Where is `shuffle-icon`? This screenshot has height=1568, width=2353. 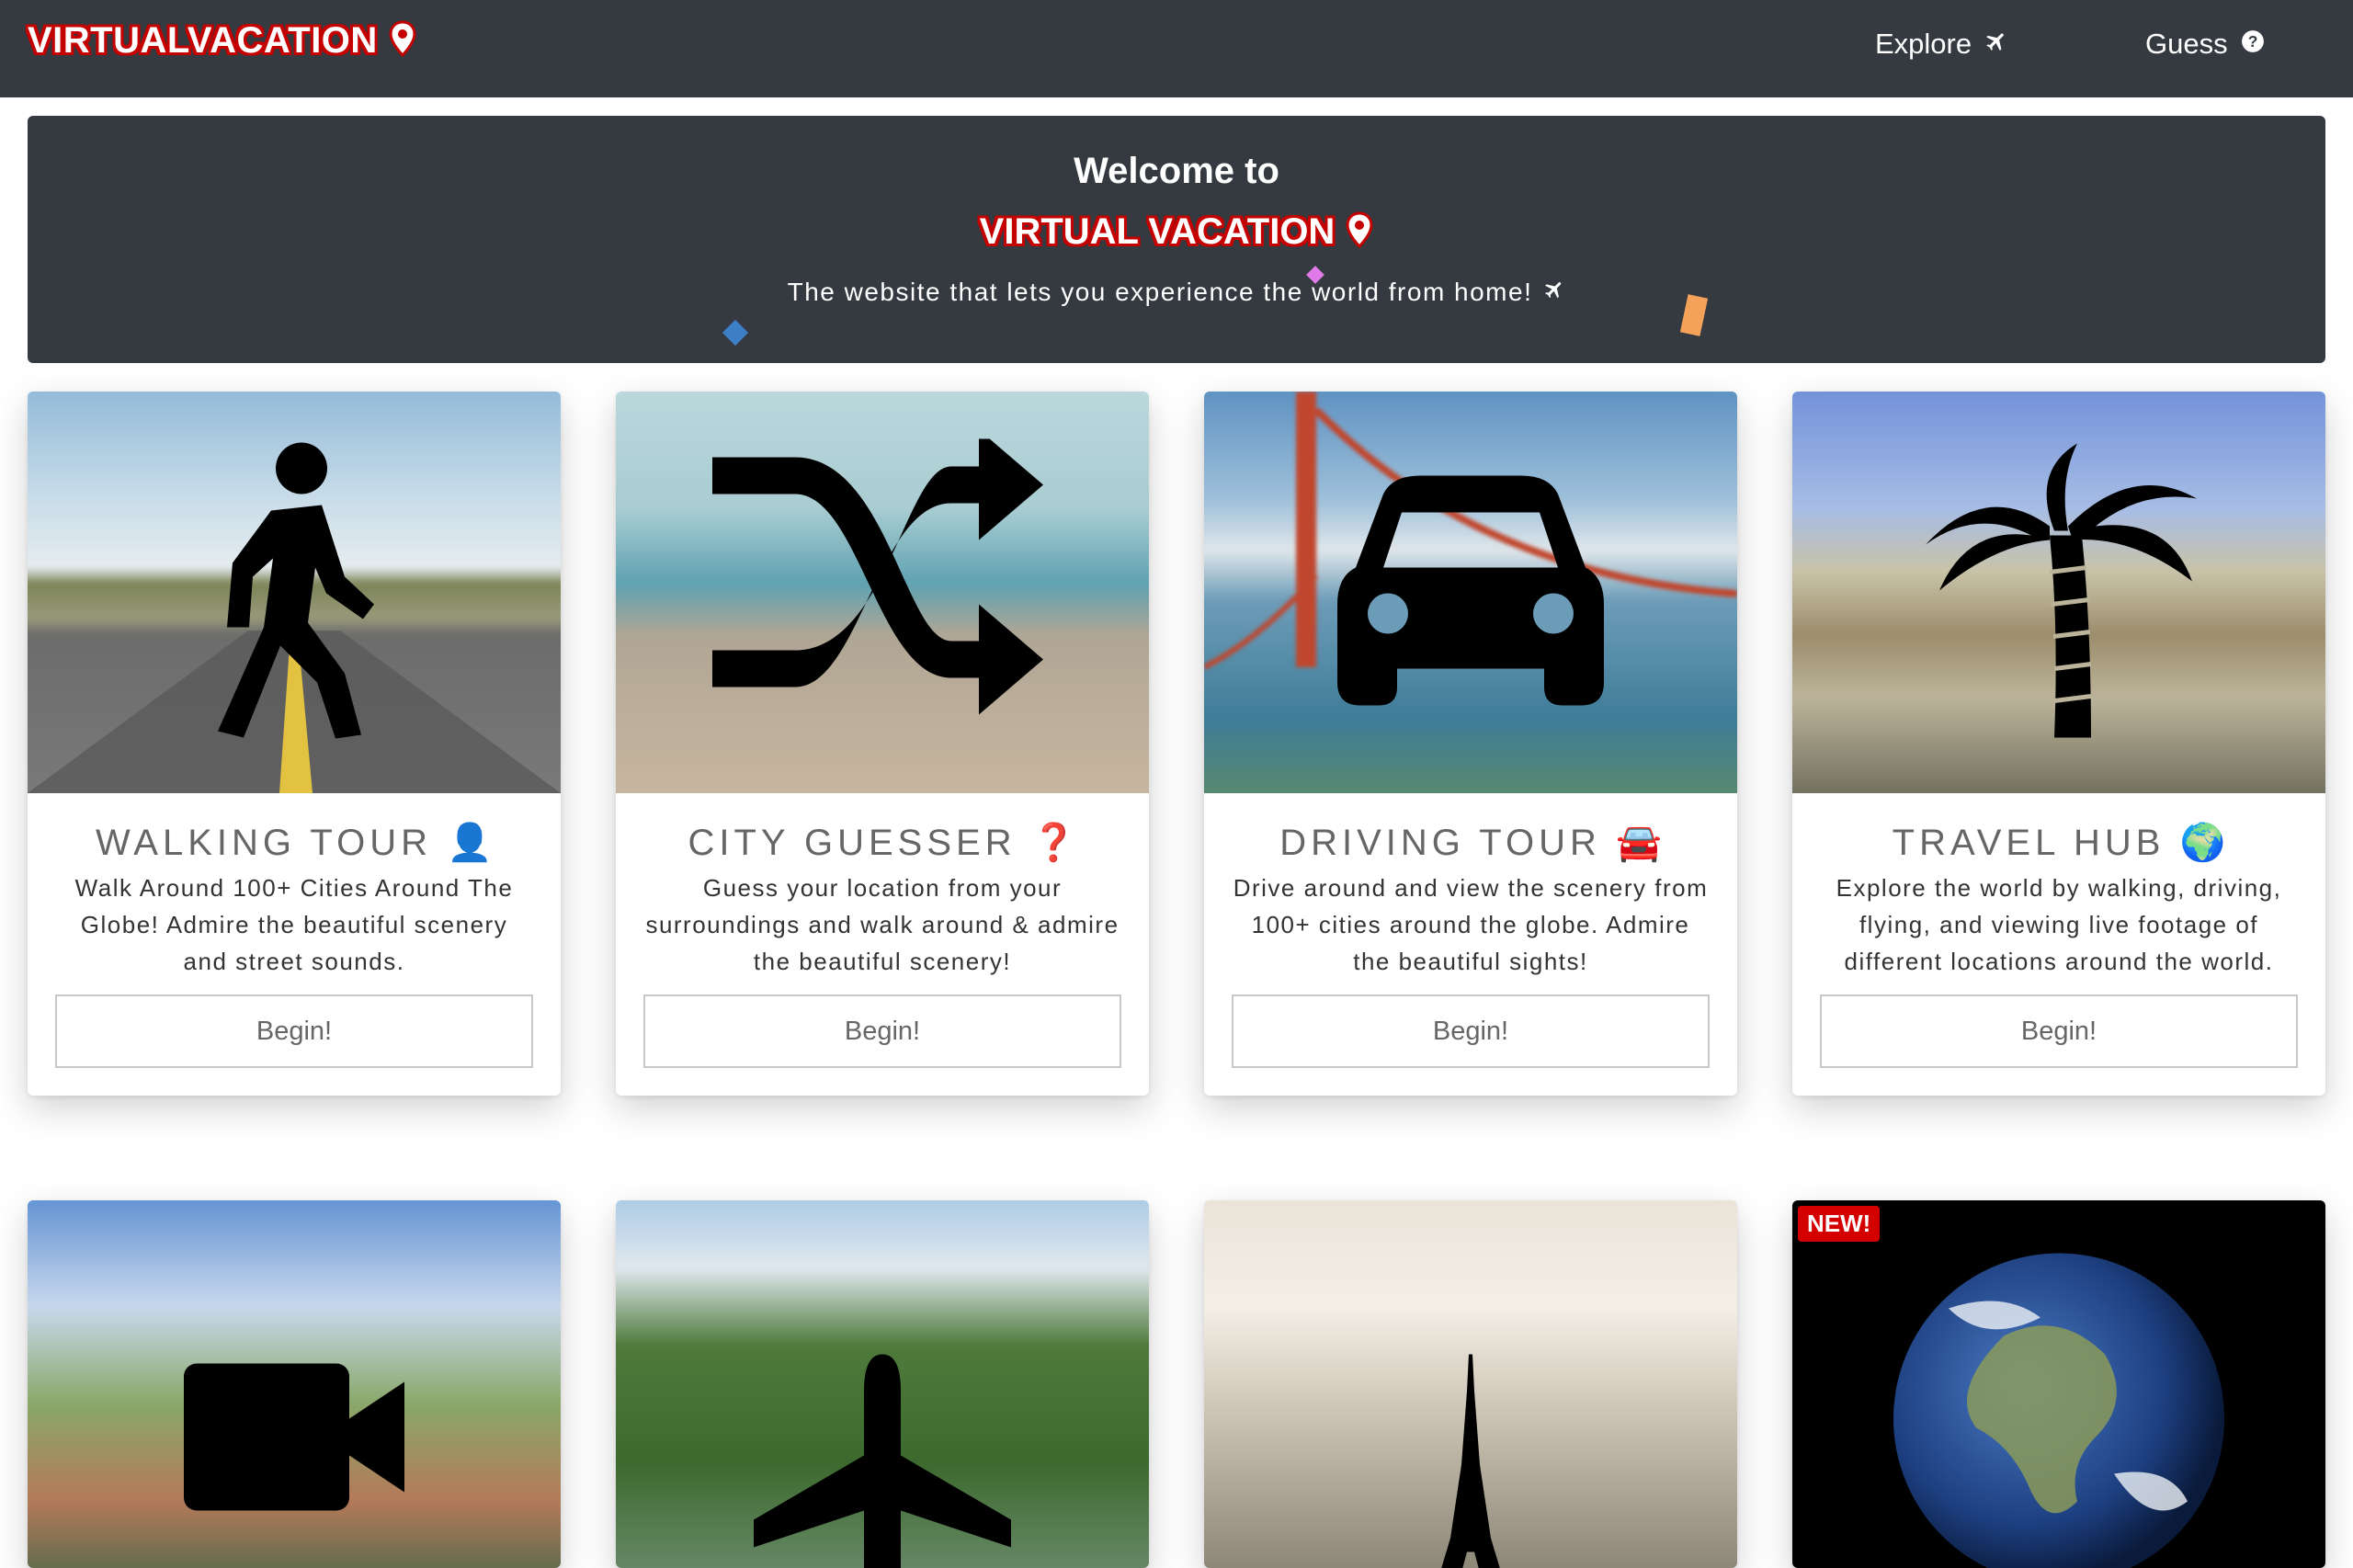 shuffle-icon is located at coordinates (882, 592).